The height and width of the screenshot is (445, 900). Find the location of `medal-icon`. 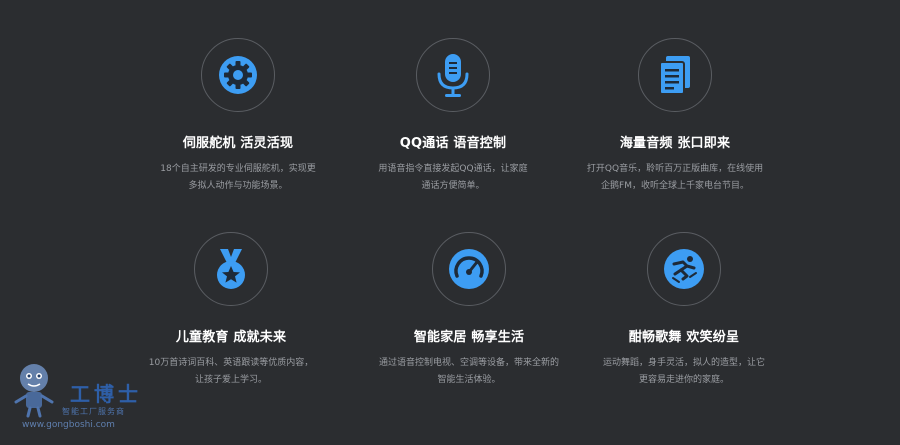

medal-icon is located at coordinates (231, 269).